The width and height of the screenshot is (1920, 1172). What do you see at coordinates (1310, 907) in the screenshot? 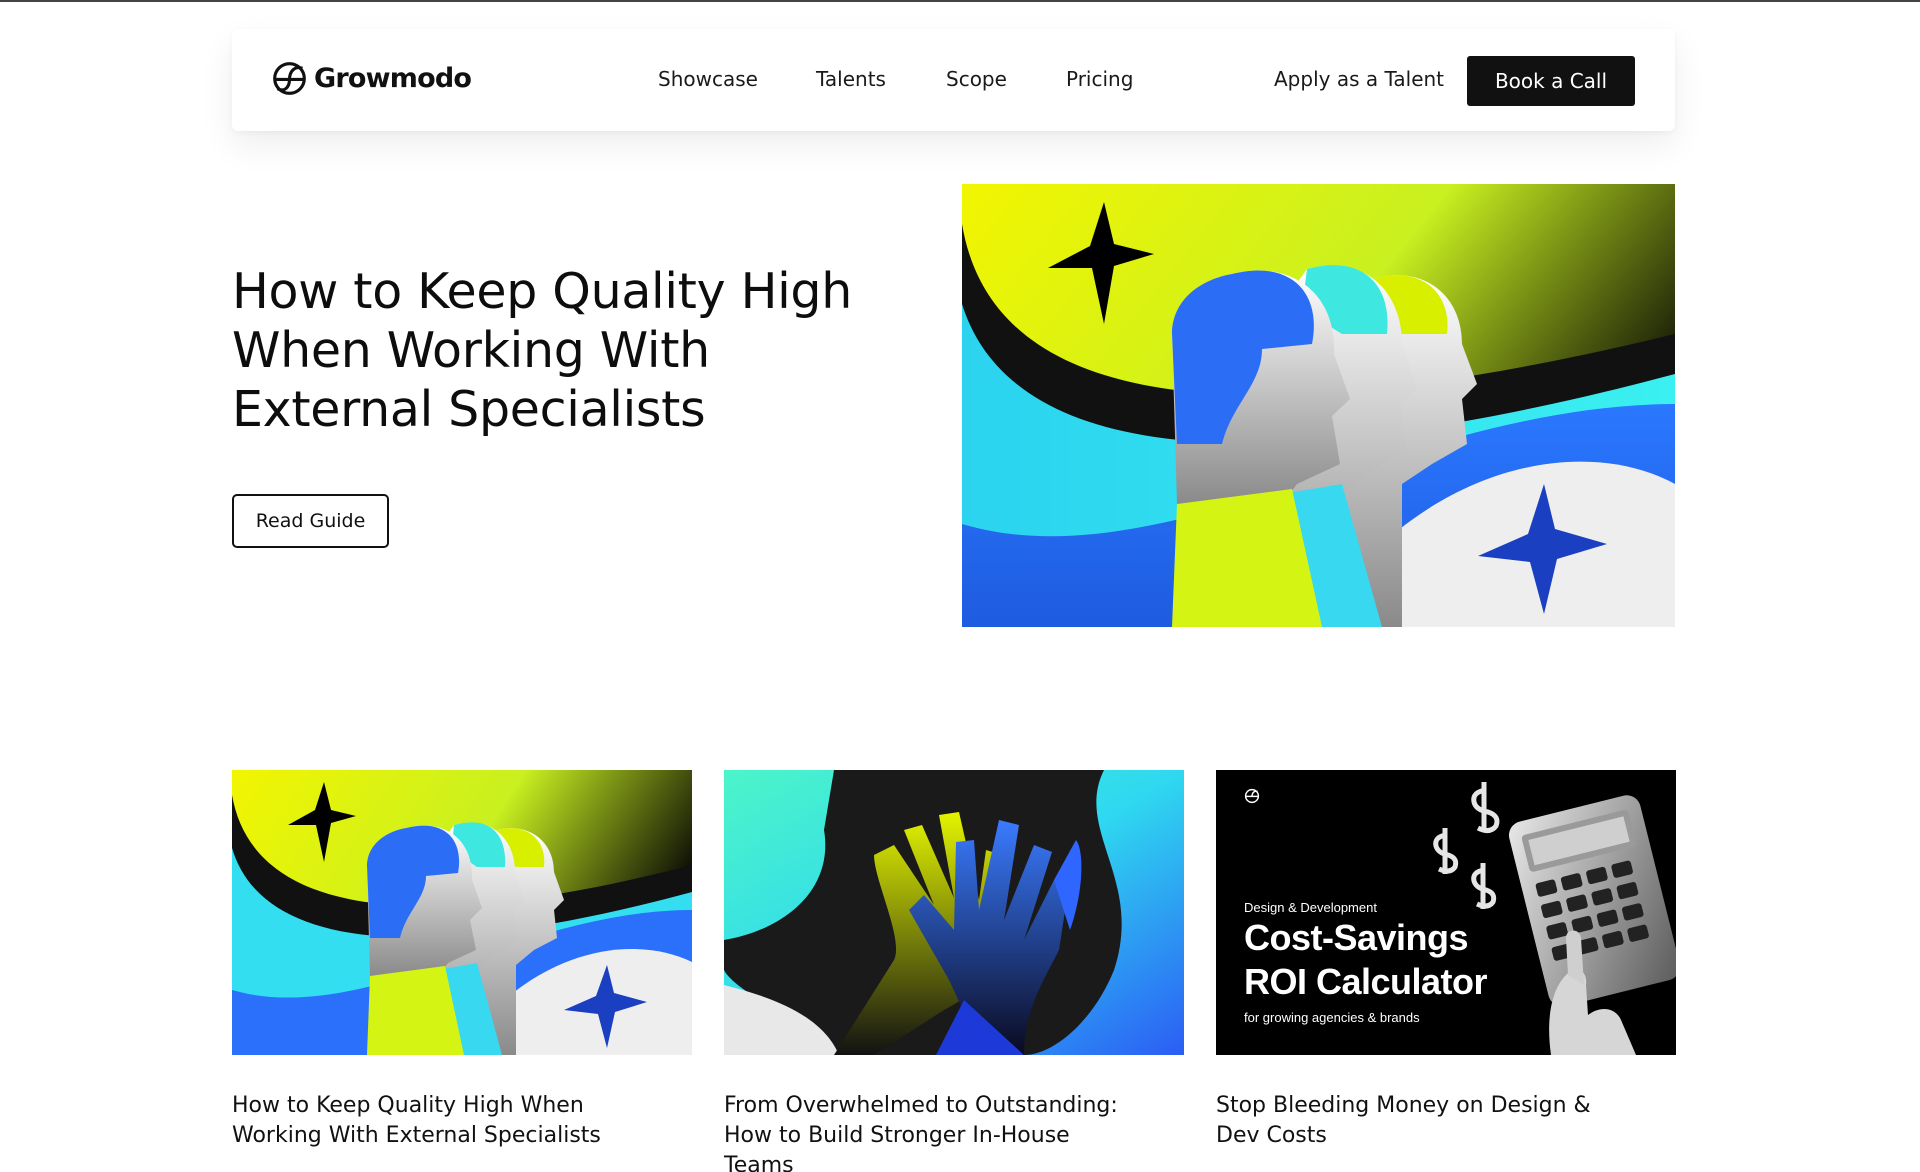
I see `calc-eyebrow: Design & Development` at bounding box center [1310, 907].